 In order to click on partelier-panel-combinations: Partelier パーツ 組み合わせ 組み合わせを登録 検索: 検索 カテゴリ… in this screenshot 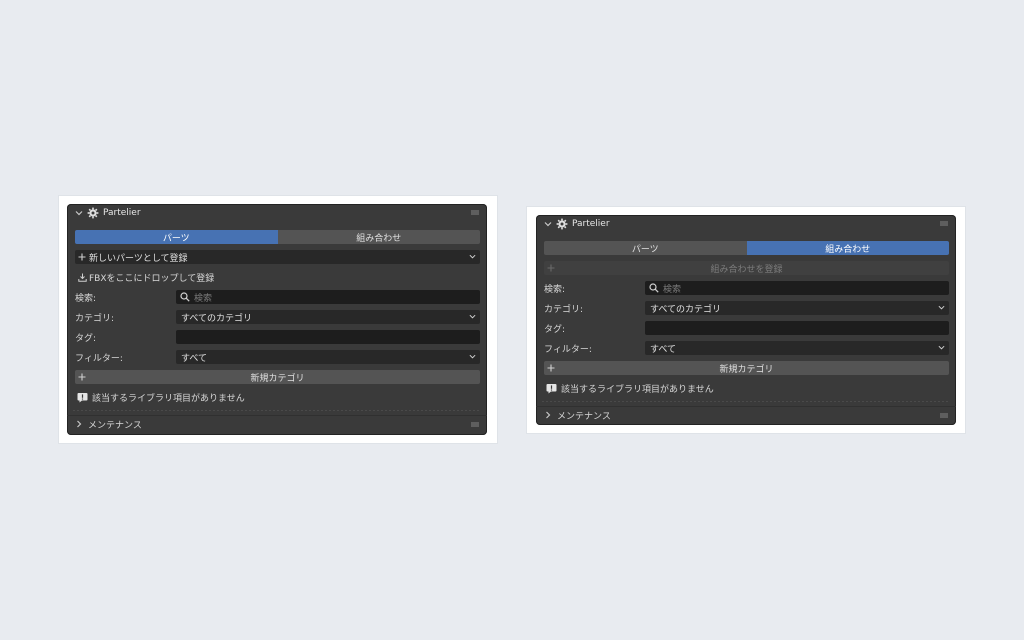, I will do `click(746, 320)`.